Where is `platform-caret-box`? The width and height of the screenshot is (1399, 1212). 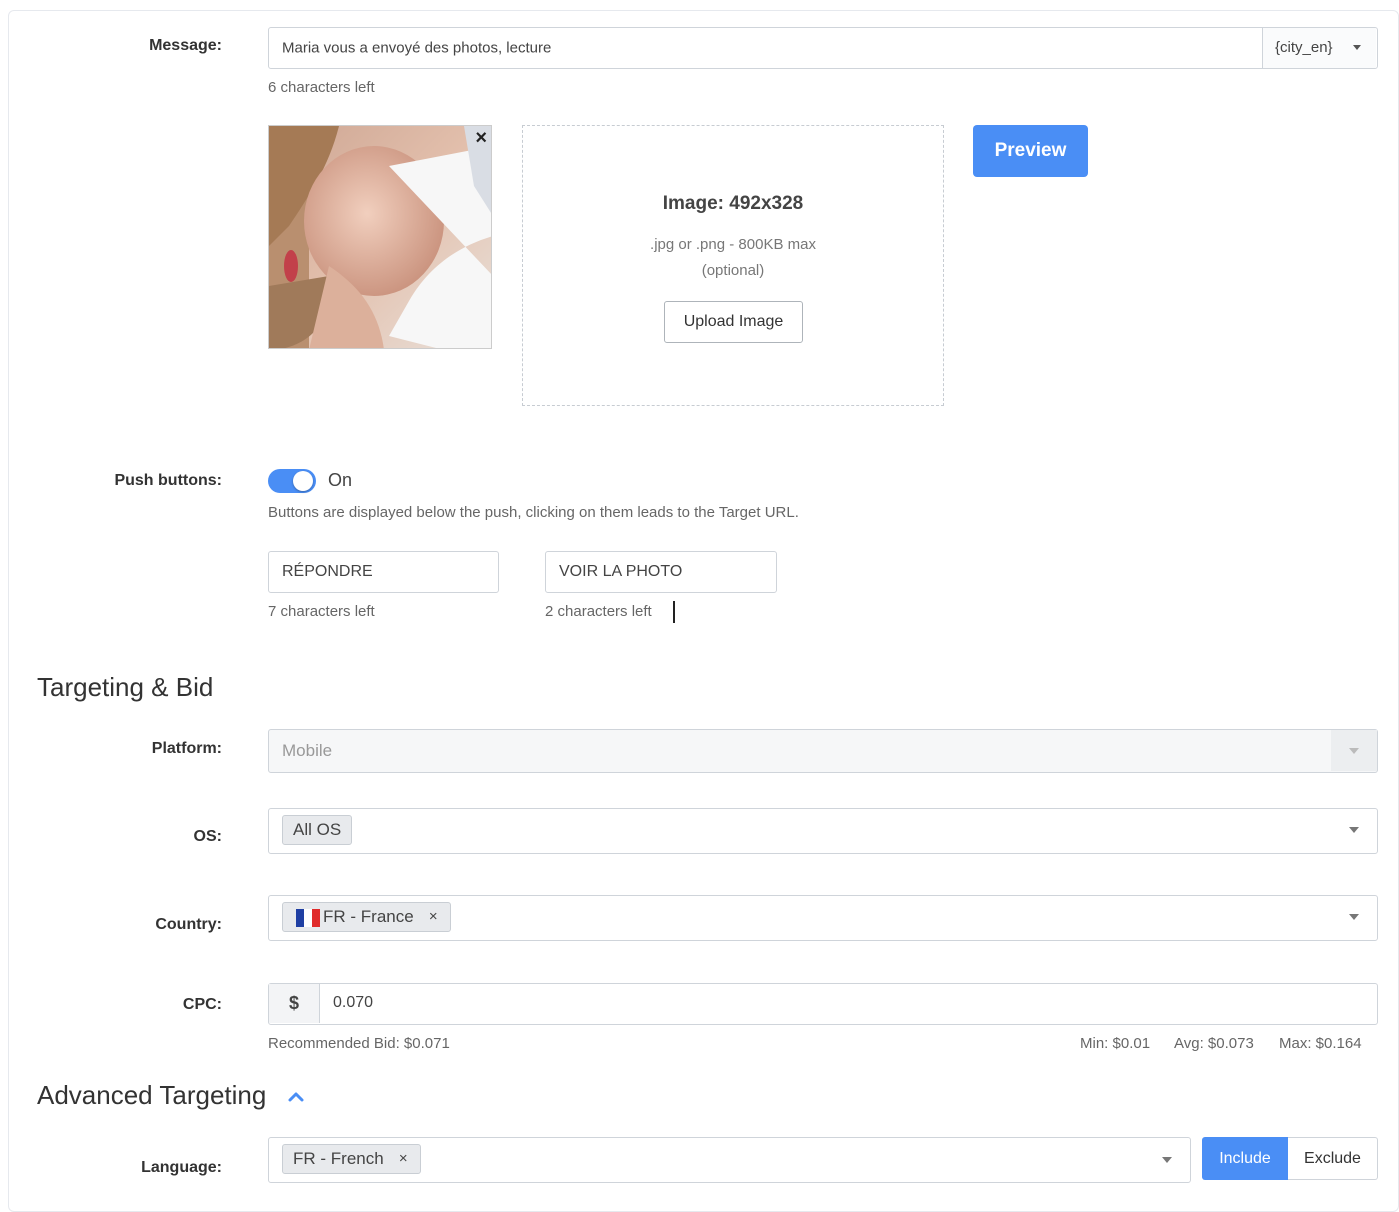
platform-caret-box is located at coordinates (1354, 750).